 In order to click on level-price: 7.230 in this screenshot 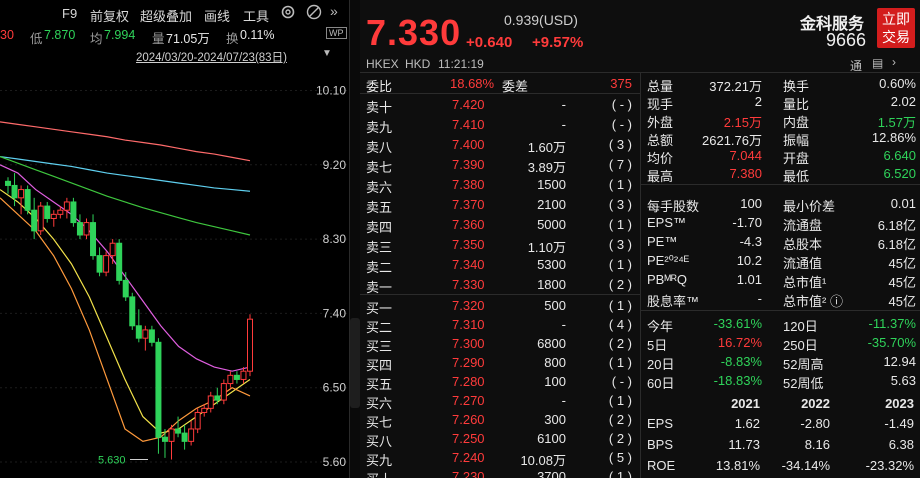, I will do `click(468, 473)`.